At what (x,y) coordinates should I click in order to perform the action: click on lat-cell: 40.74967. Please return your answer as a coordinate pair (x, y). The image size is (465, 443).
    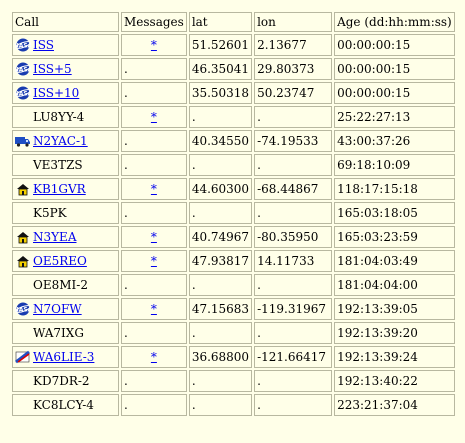
    Looking at the image, I should click on (220, 237).